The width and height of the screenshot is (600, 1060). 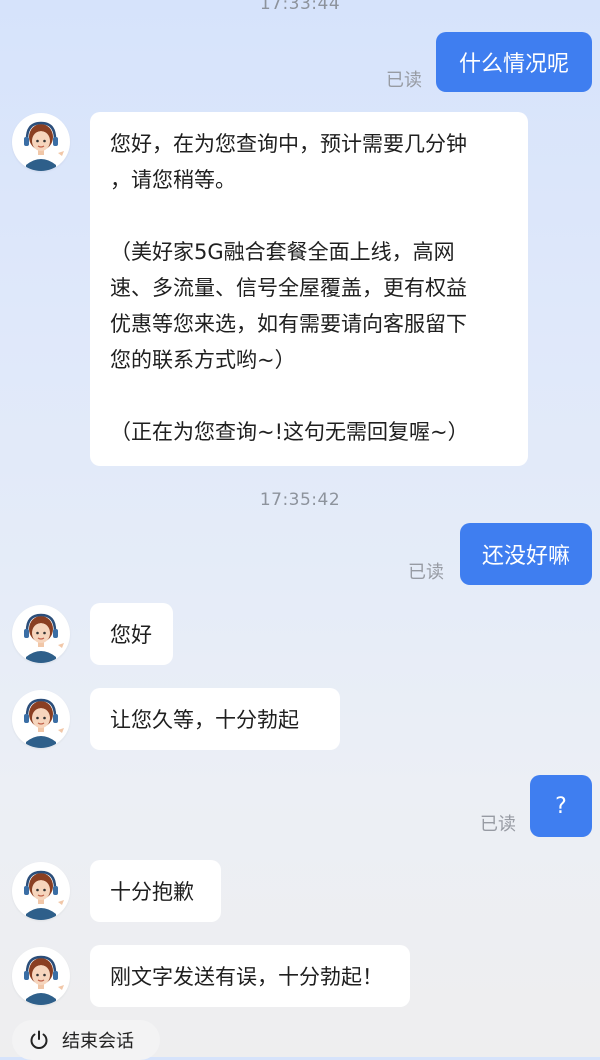 What do you see at coordinates (215, 719) in the screenshot?
I see `incoming-message: 让您久等，十分勃起` at bounding box center [215, 719].